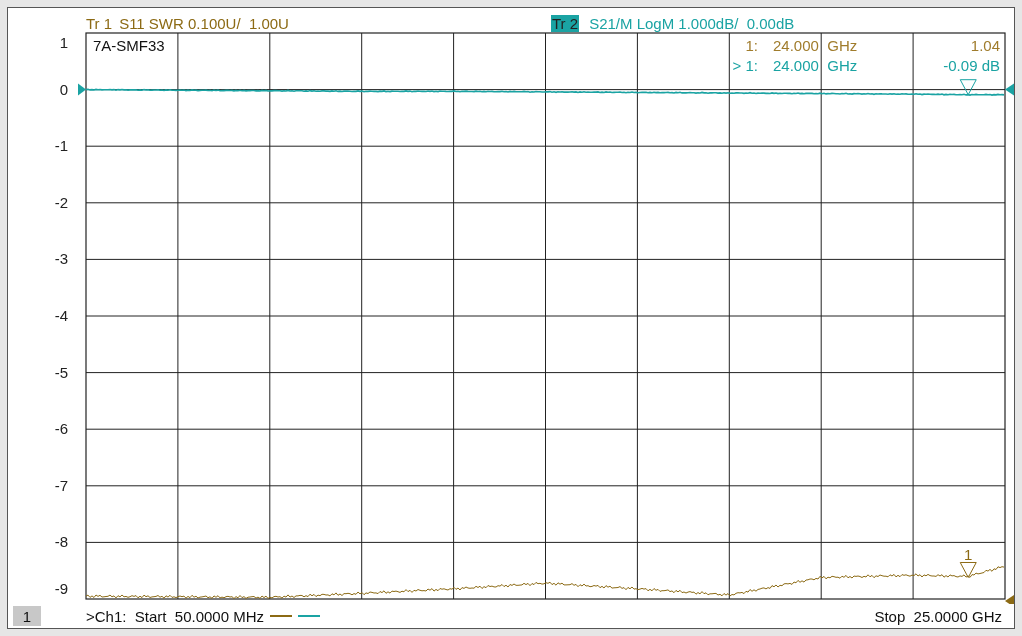  What do you see at coordinates (971, 65) in the screenshot?
I see `marker-value: -0.09 dB` at bounding box center [971, 65].